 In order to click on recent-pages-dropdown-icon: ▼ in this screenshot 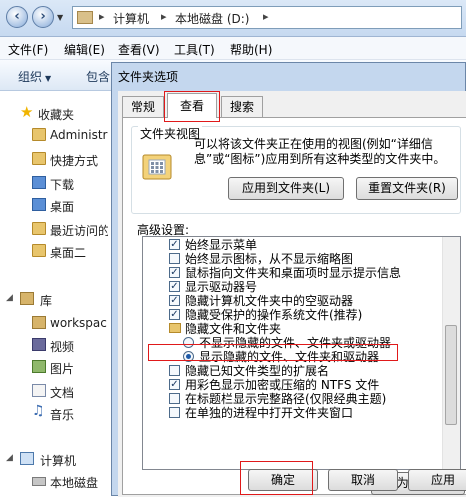, I will do `click(60, 17)`.